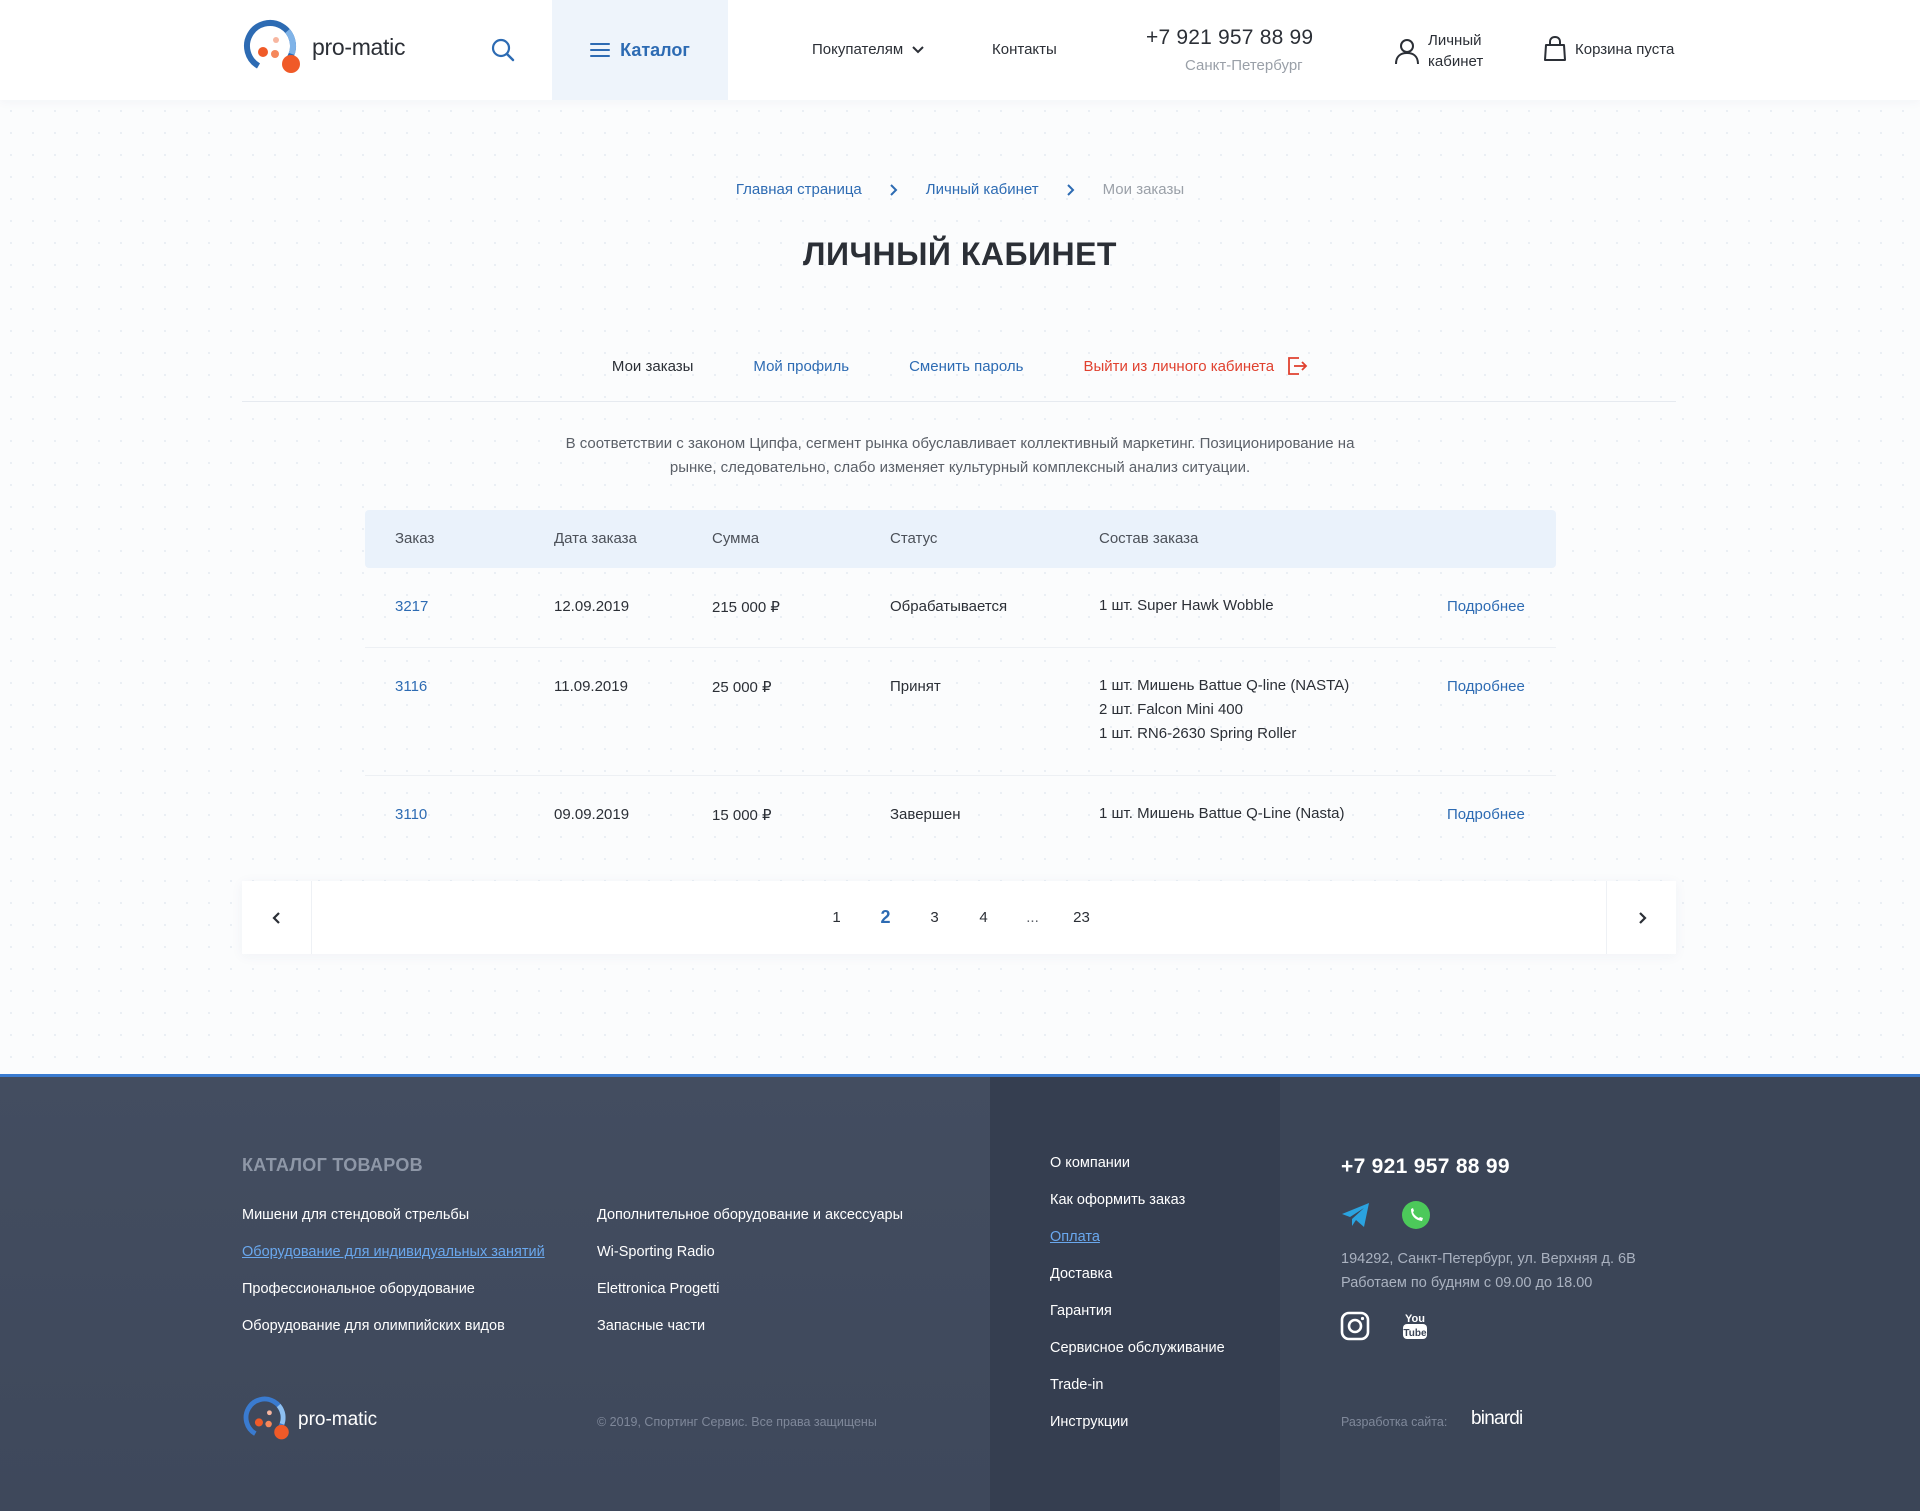 The image size is (1920, 1511). What do you see at coordinates (1244, 65) in the screenshot?
I see `header-city: Санкт-Петербург` at bounding box center [1244, 65].